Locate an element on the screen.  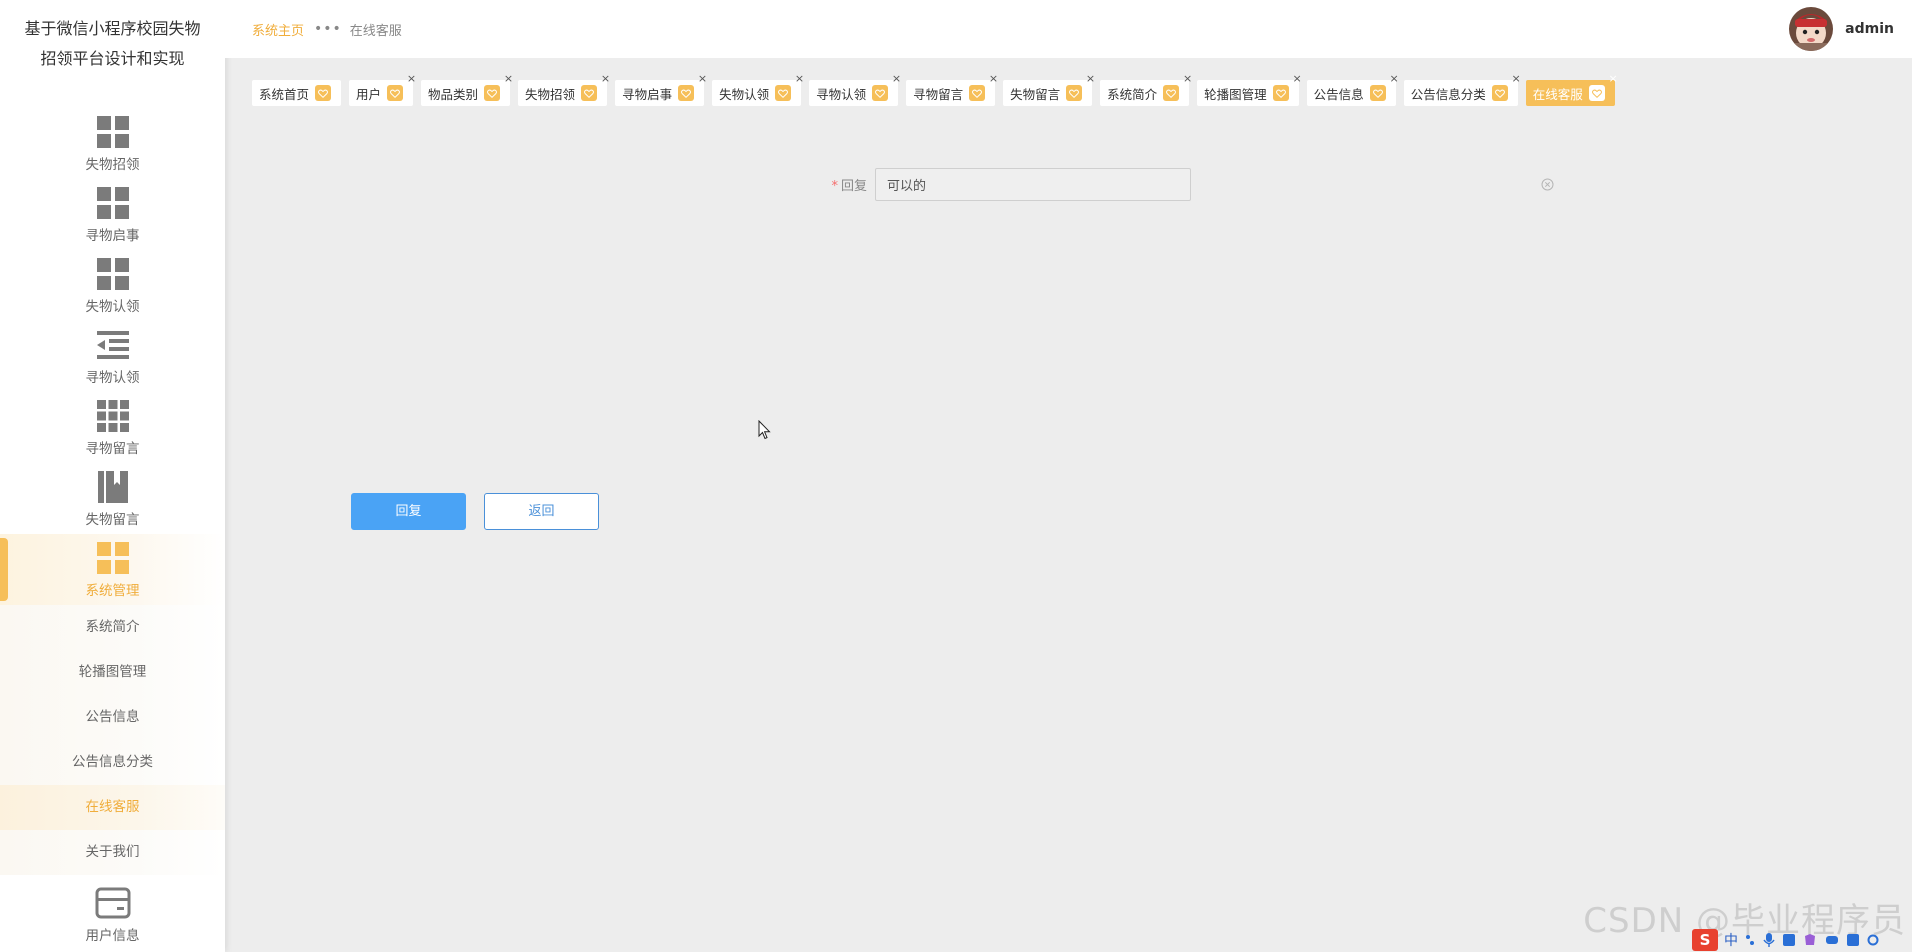
keyboard-icon is located at coordinates (1789, 940).